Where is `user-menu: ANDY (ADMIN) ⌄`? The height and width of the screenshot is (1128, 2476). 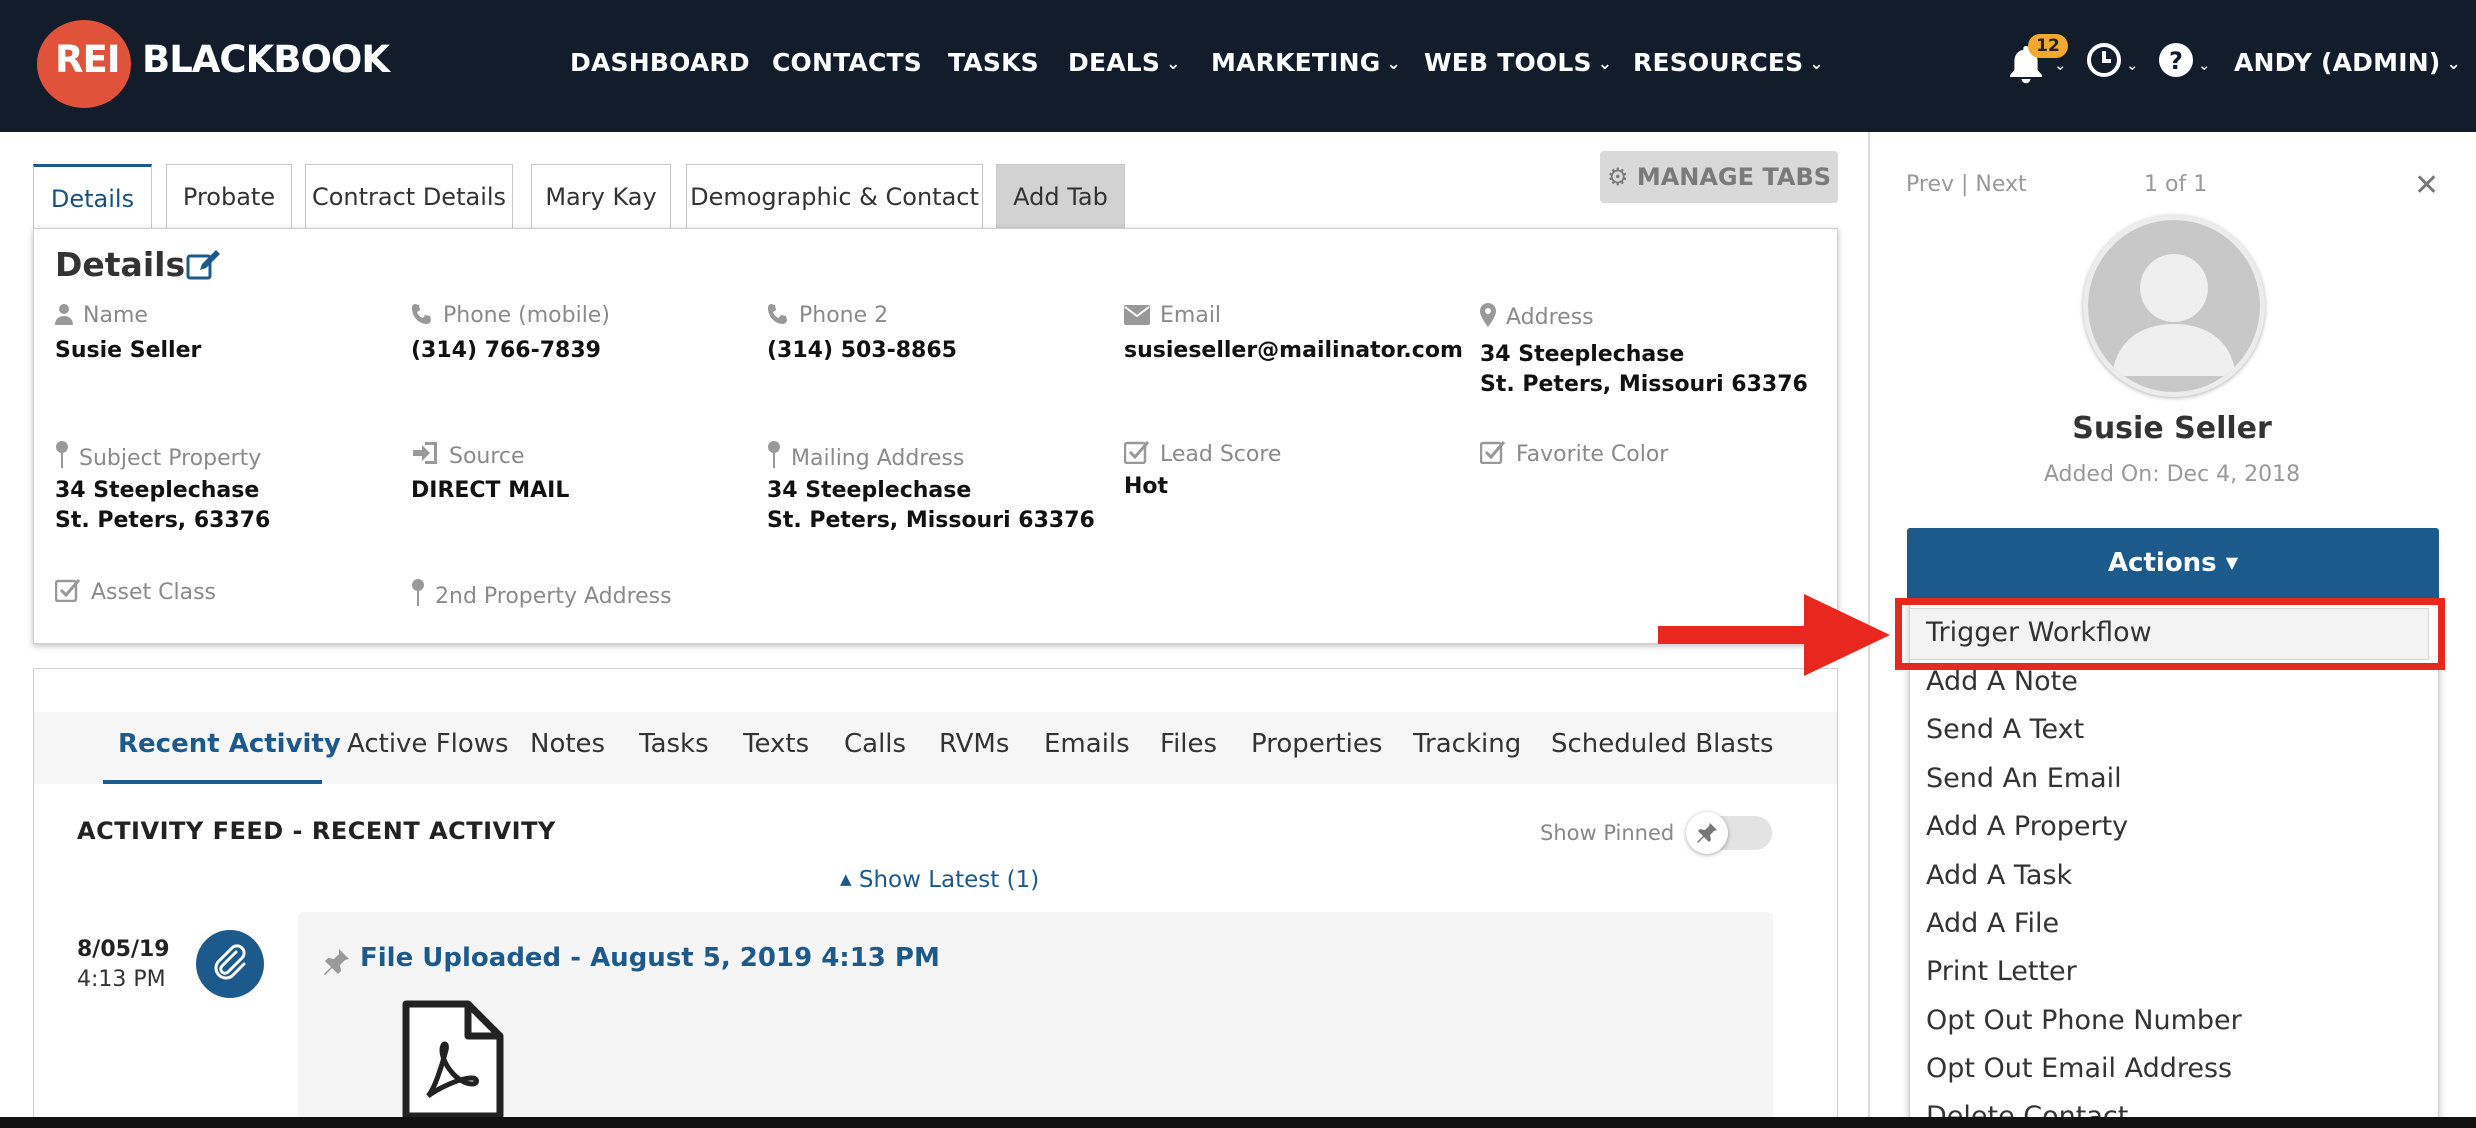
user-menu: ANDY (ADMIN) ⌄ is located at coordinates (2347, 64).